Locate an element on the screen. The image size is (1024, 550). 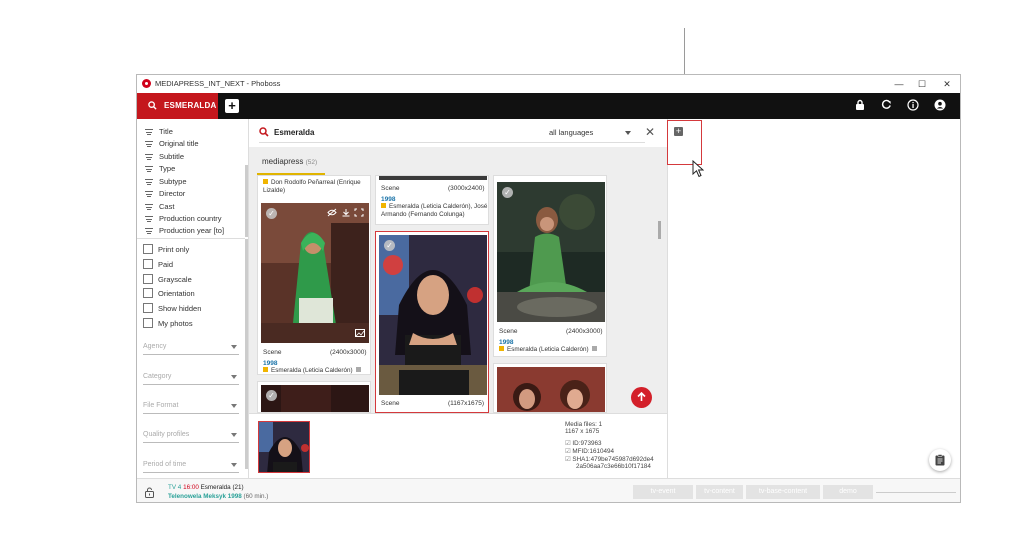
result-card: ✓ is located at coordinates (314, 397).